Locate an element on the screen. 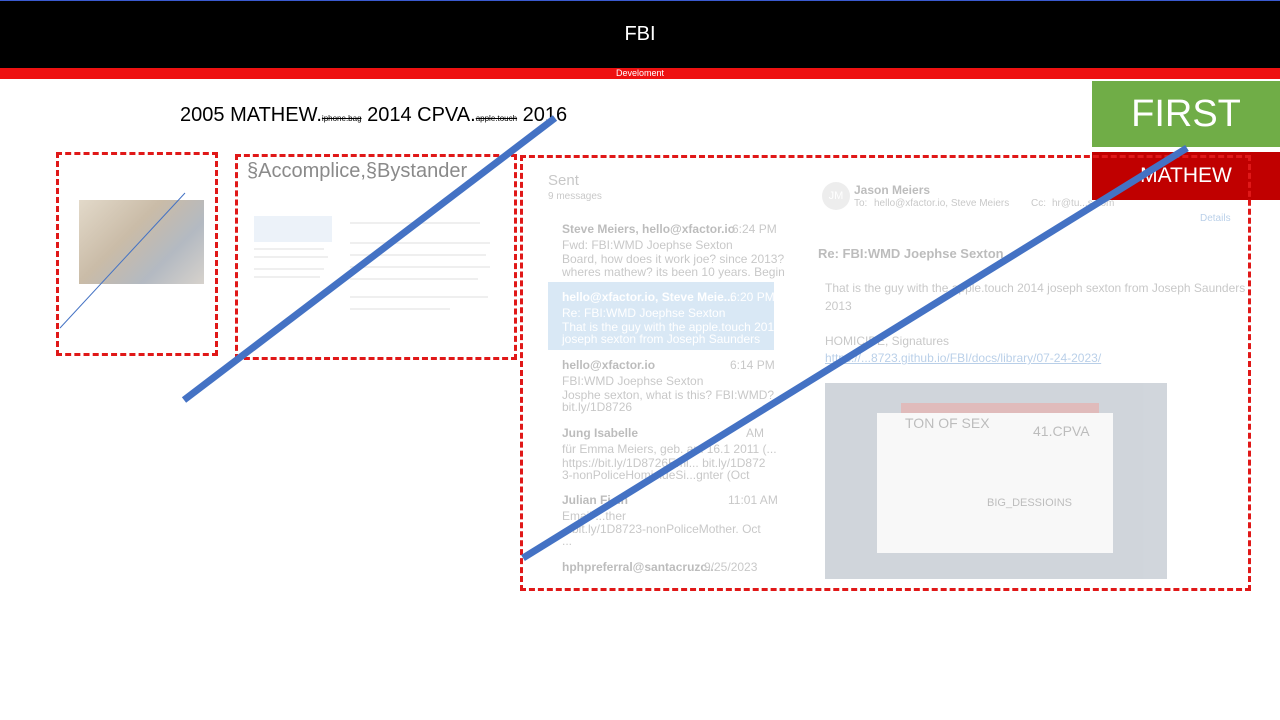 The width and height of the screenshot is (1280, 720). title-bar: FBI is located at coordinates (640, 34).